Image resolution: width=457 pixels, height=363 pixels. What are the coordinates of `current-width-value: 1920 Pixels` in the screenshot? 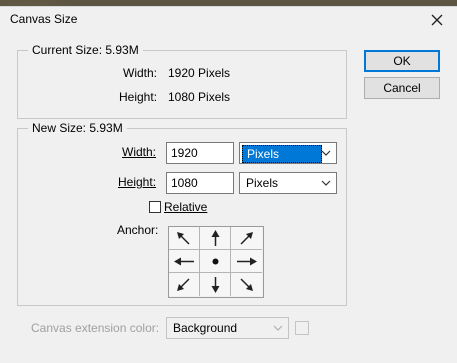 It's located at (199, 73).